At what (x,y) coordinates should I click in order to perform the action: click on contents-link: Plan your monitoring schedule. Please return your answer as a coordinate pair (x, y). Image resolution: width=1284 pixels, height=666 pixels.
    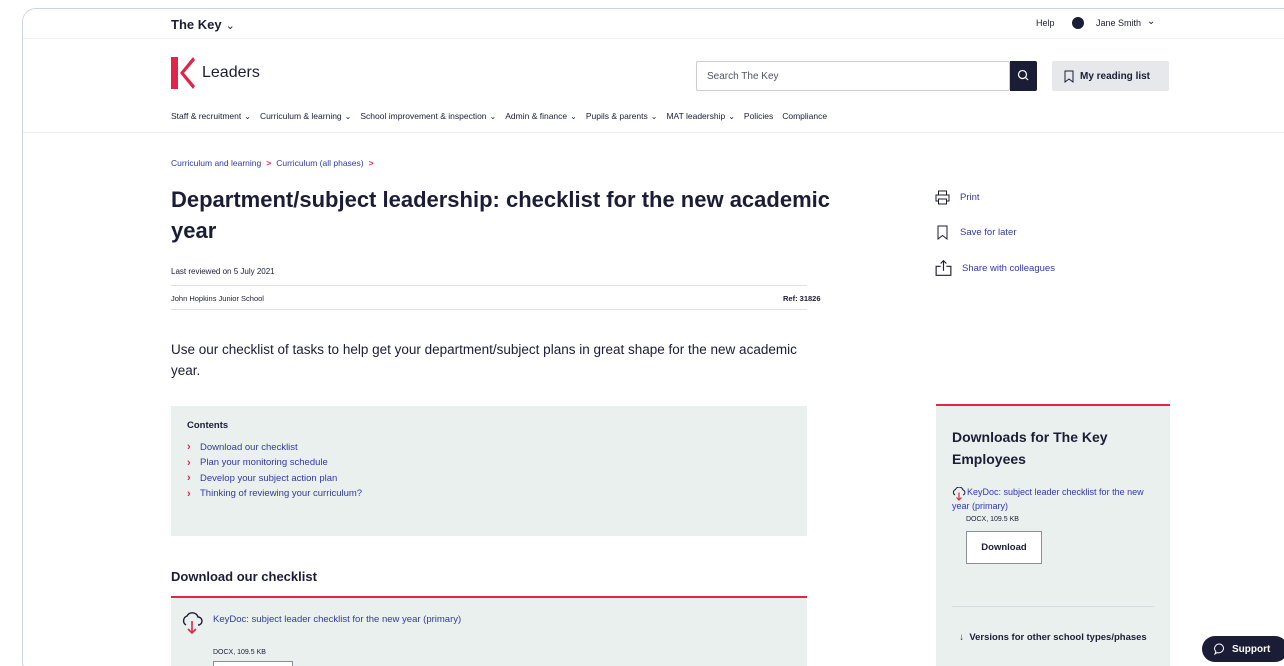
    Looking at the image, I should click on (264, 462).